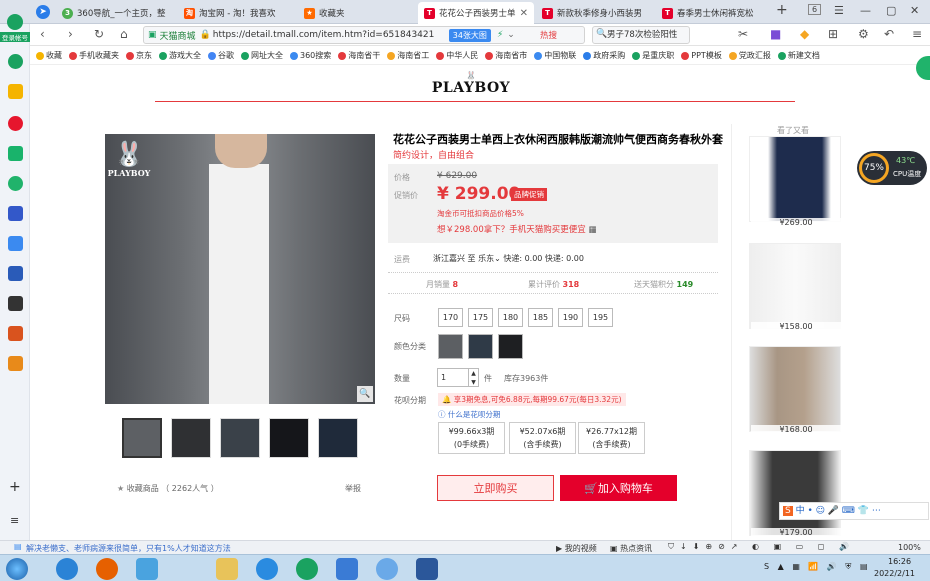 The image size is (930, 581). I want to click on size-option: 180, so click(510, 317).